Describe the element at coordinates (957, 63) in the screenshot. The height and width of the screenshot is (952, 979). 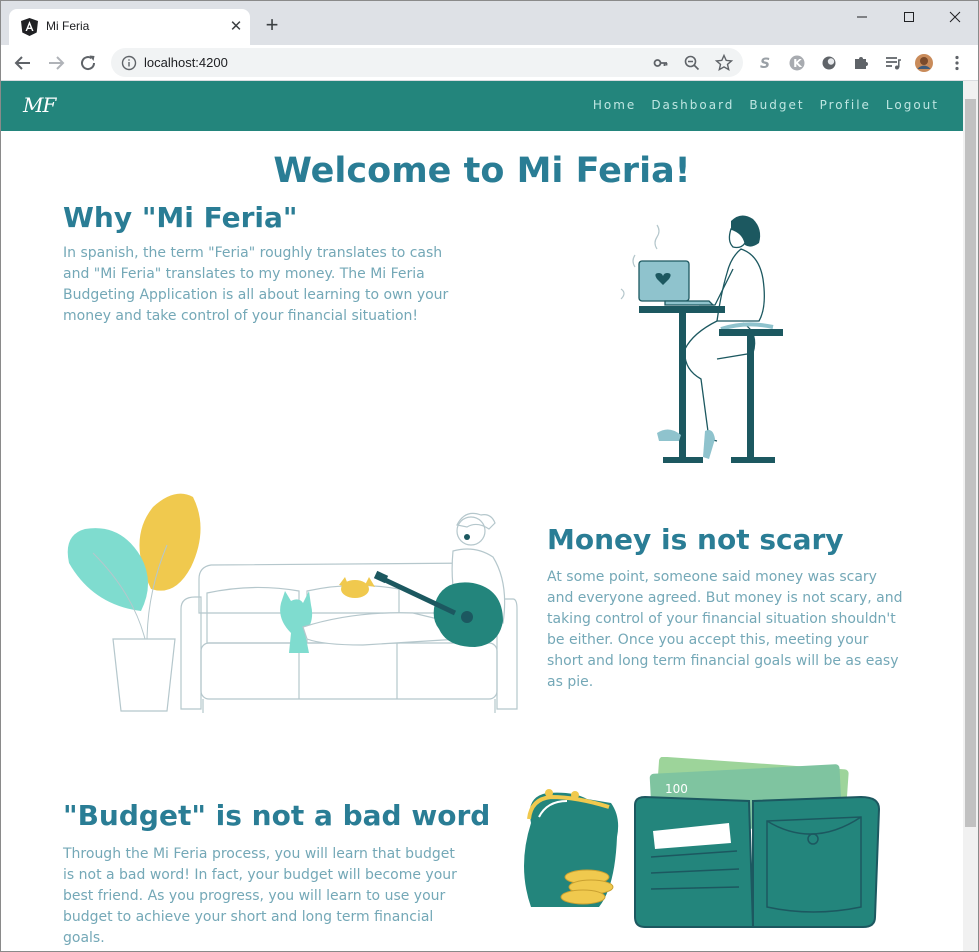
I see `menu-dots-icon` at that location.